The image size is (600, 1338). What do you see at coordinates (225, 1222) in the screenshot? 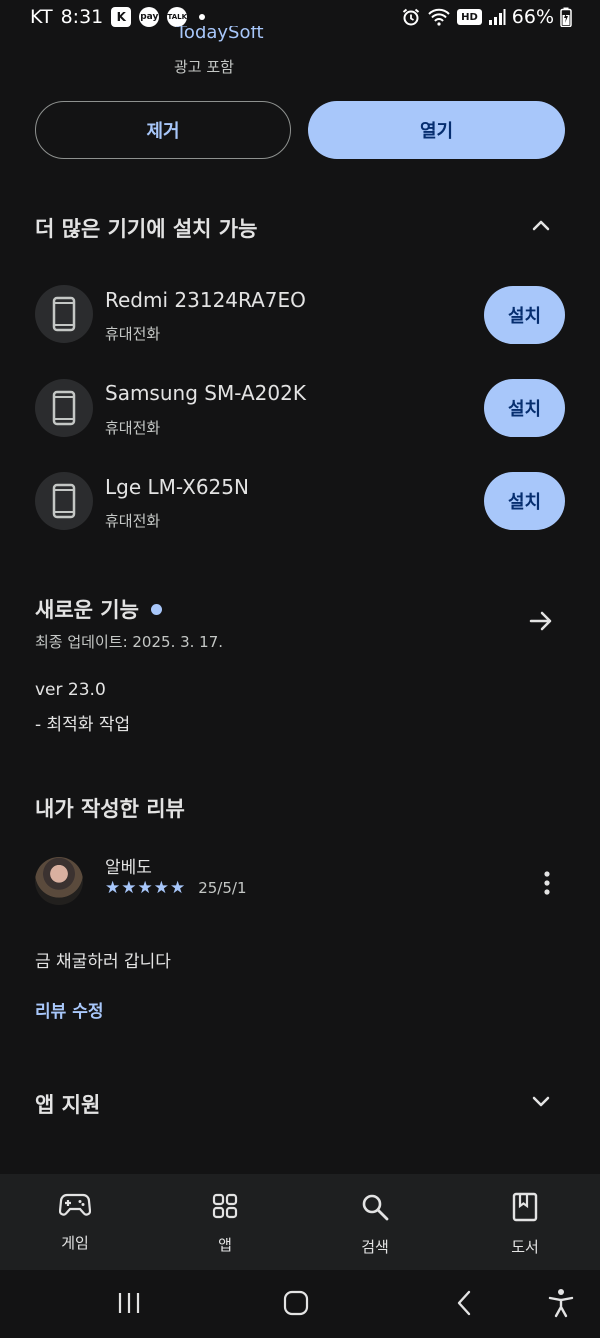
I see `nav-item-apps: 앱` at bounding box center [225, 1222].